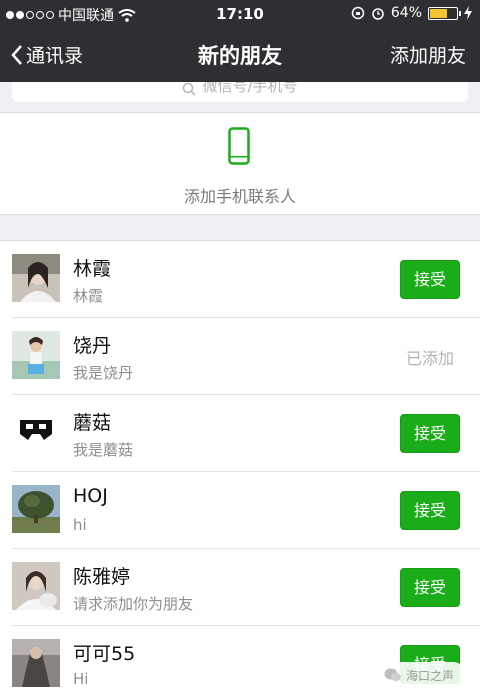  What do you see at coordinates (240, 356) in the screenshot?
I see `list-item: 饶丹 我是饶丹 已添加` at bounding box center [240, 356].